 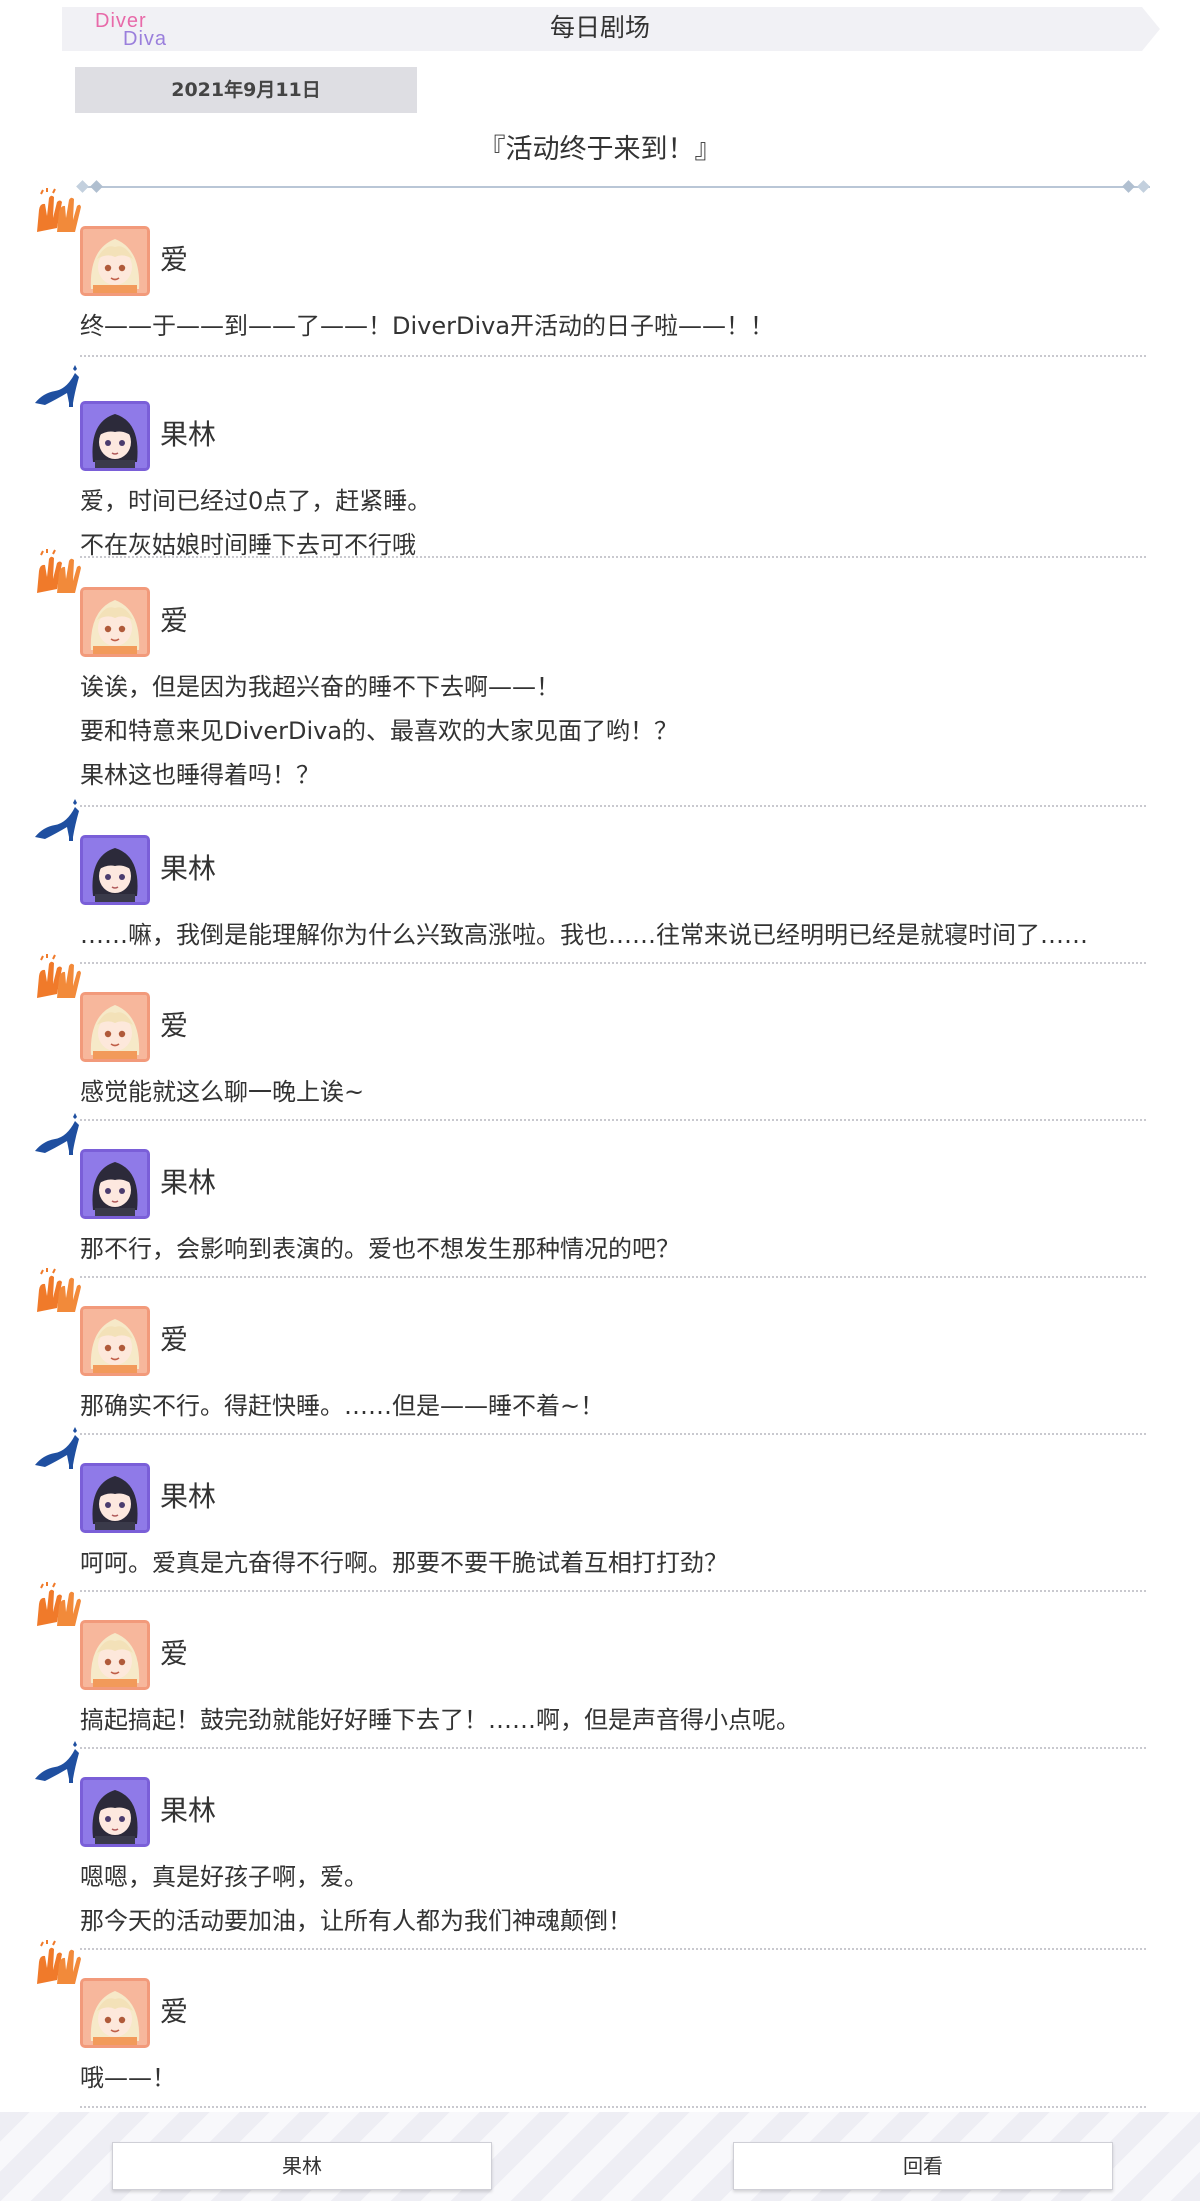 I want to click on dialogue-line: 要和特意来见DiverDiva的、最喜欢的大家见面了哟！？, so click(x=379, y=731).